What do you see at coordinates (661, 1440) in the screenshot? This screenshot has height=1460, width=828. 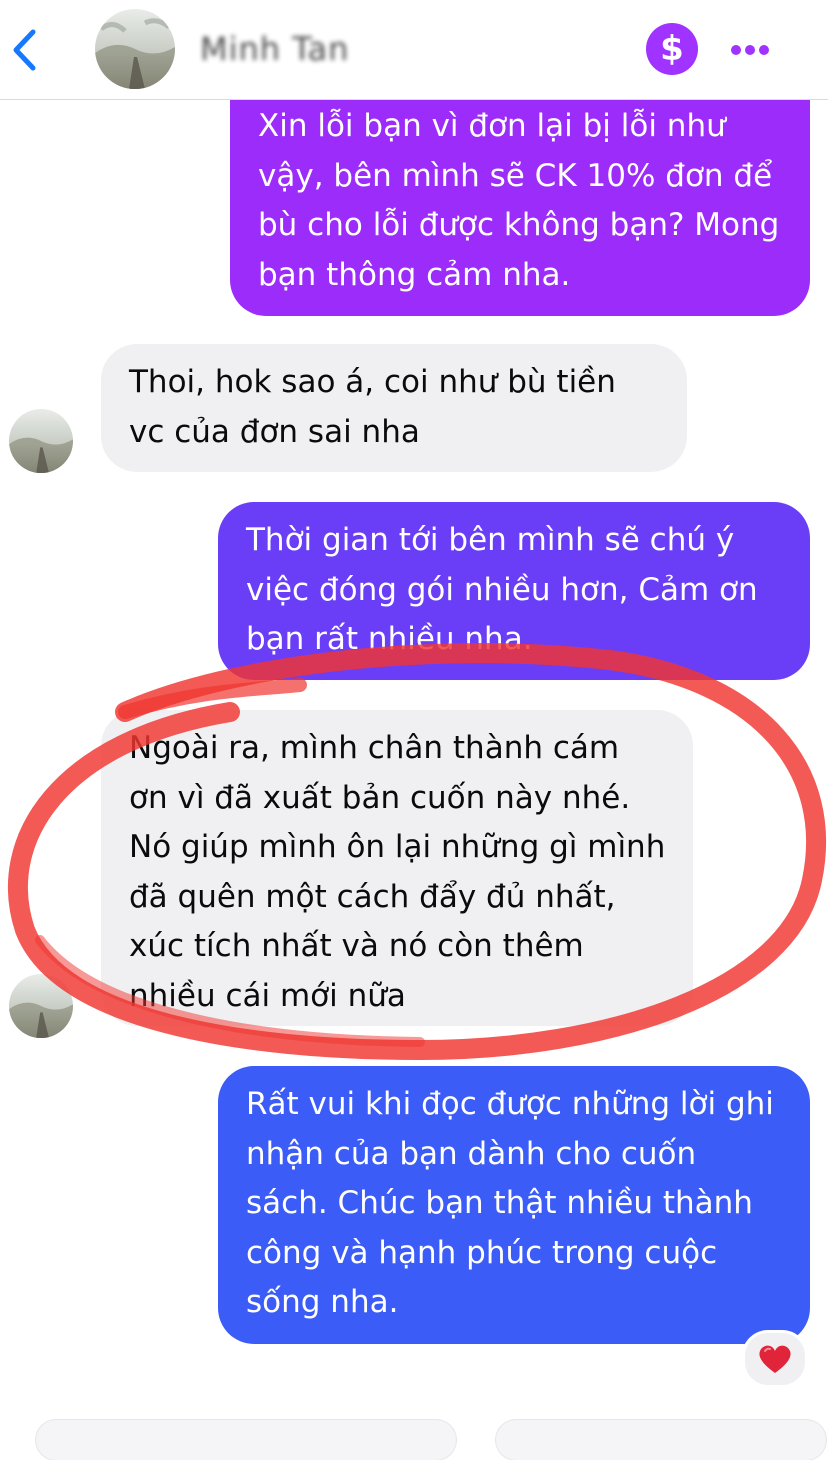 I see `composer-bar-right` at bounding box center [661, 1440].